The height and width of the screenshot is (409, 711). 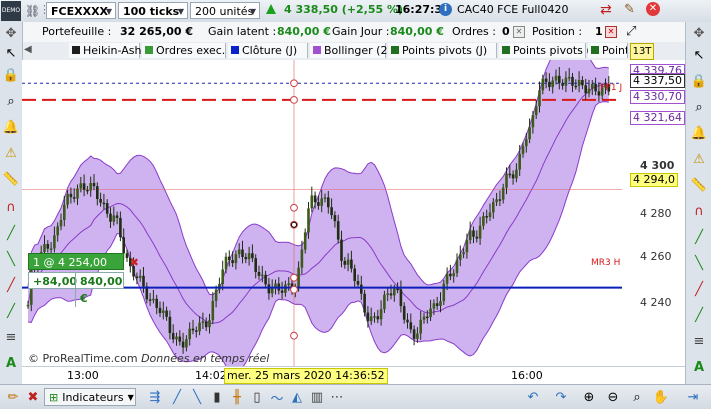 I want to click on ticks-selector: 100 ticks ▼, so click(x=153, y=10).